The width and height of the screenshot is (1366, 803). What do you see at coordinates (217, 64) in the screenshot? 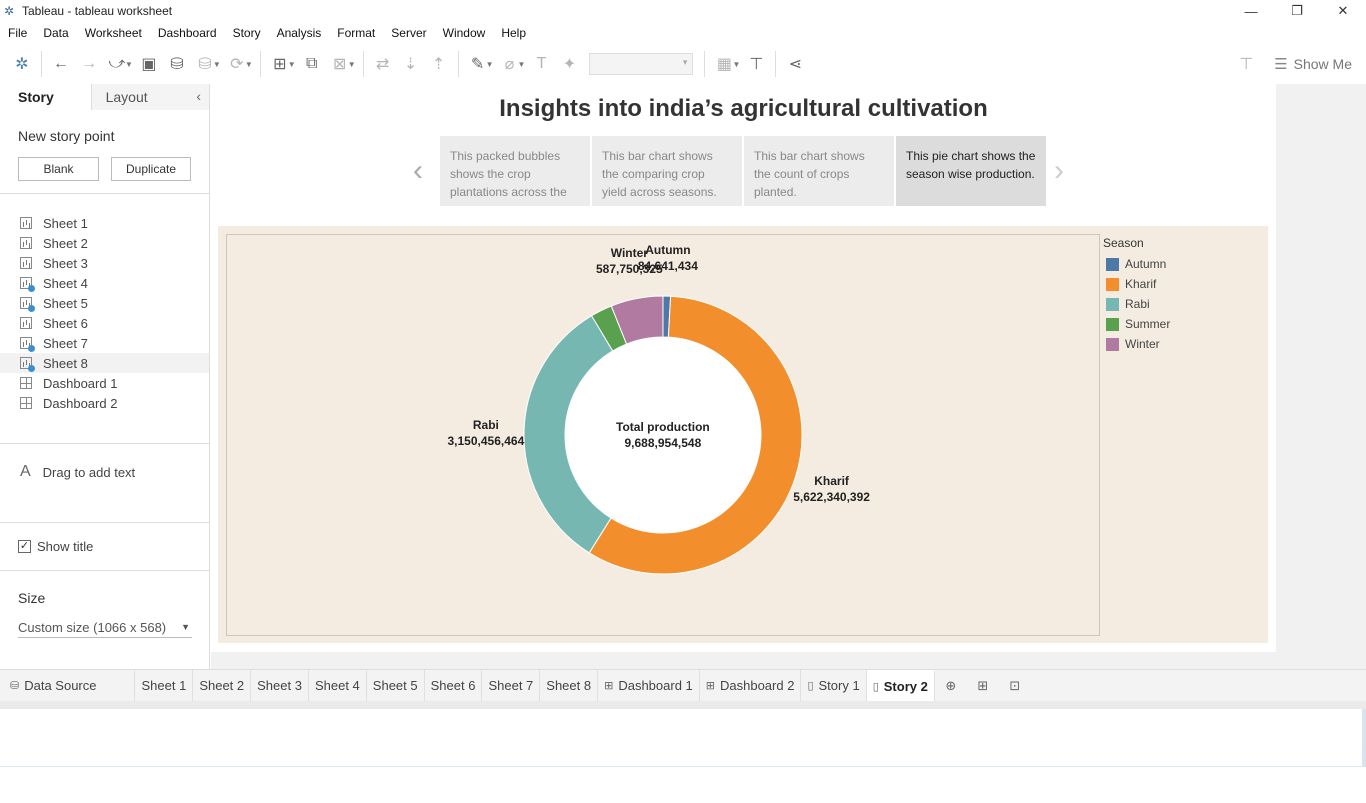
I see `pause-dropdown-icon: ▼` at bounding box center [217, 64].